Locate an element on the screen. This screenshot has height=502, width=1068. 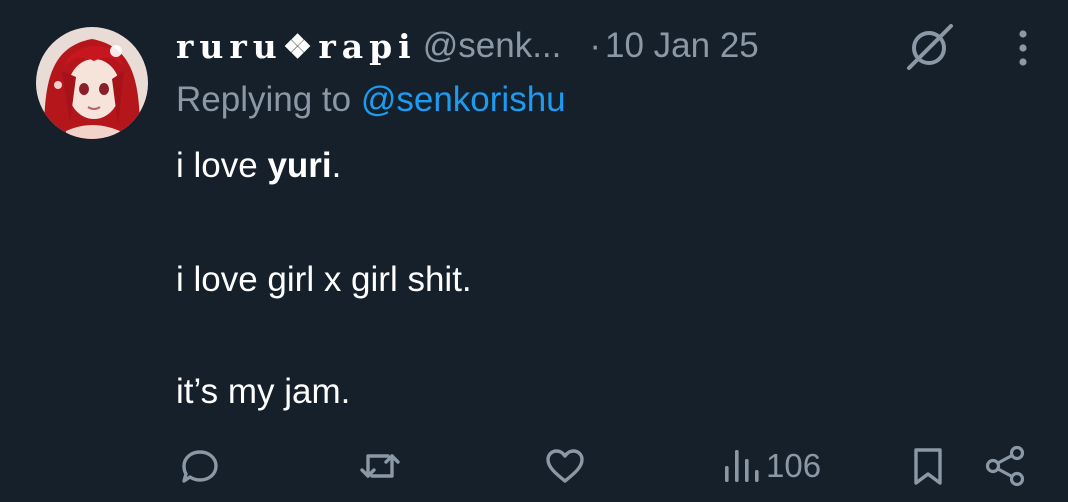
share-button is located at coordinates (1006, 466).